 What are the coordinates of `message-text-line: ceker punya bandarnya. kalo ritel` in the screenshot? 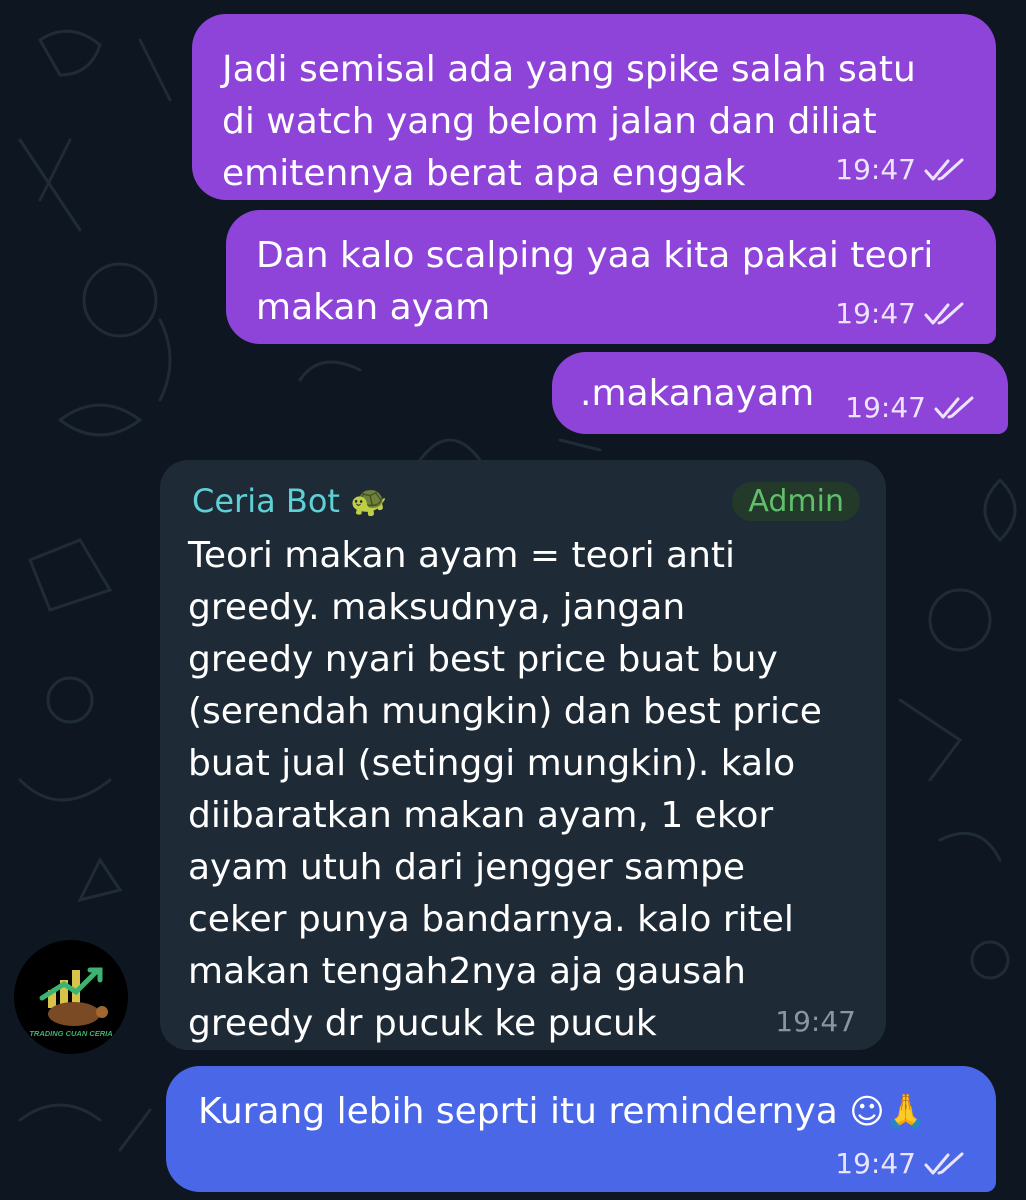 It's located at (491, 919).